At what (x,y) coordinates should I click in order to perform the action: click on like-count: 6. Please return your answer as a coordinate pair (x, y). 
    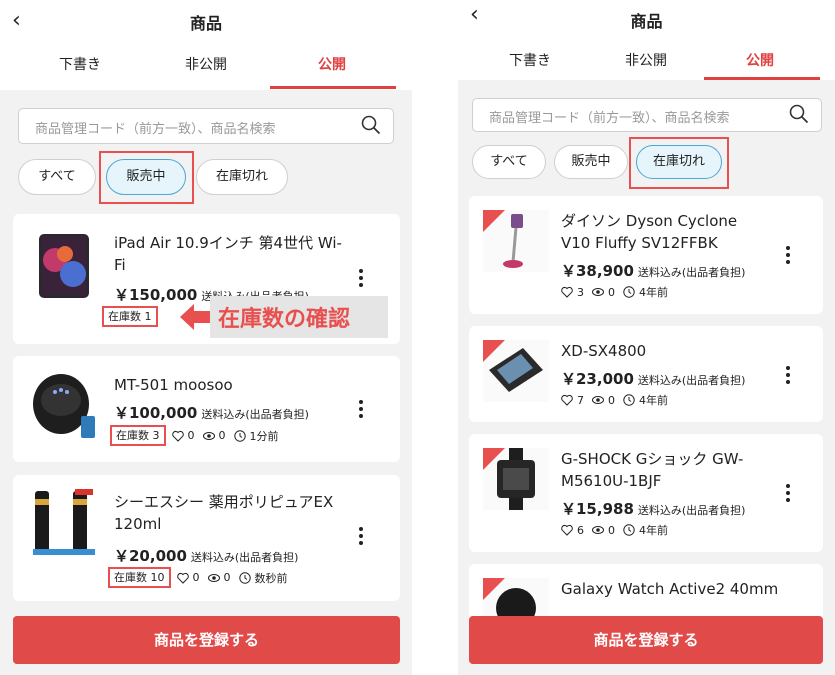
    Looking at the image, I should click on (580, 530).